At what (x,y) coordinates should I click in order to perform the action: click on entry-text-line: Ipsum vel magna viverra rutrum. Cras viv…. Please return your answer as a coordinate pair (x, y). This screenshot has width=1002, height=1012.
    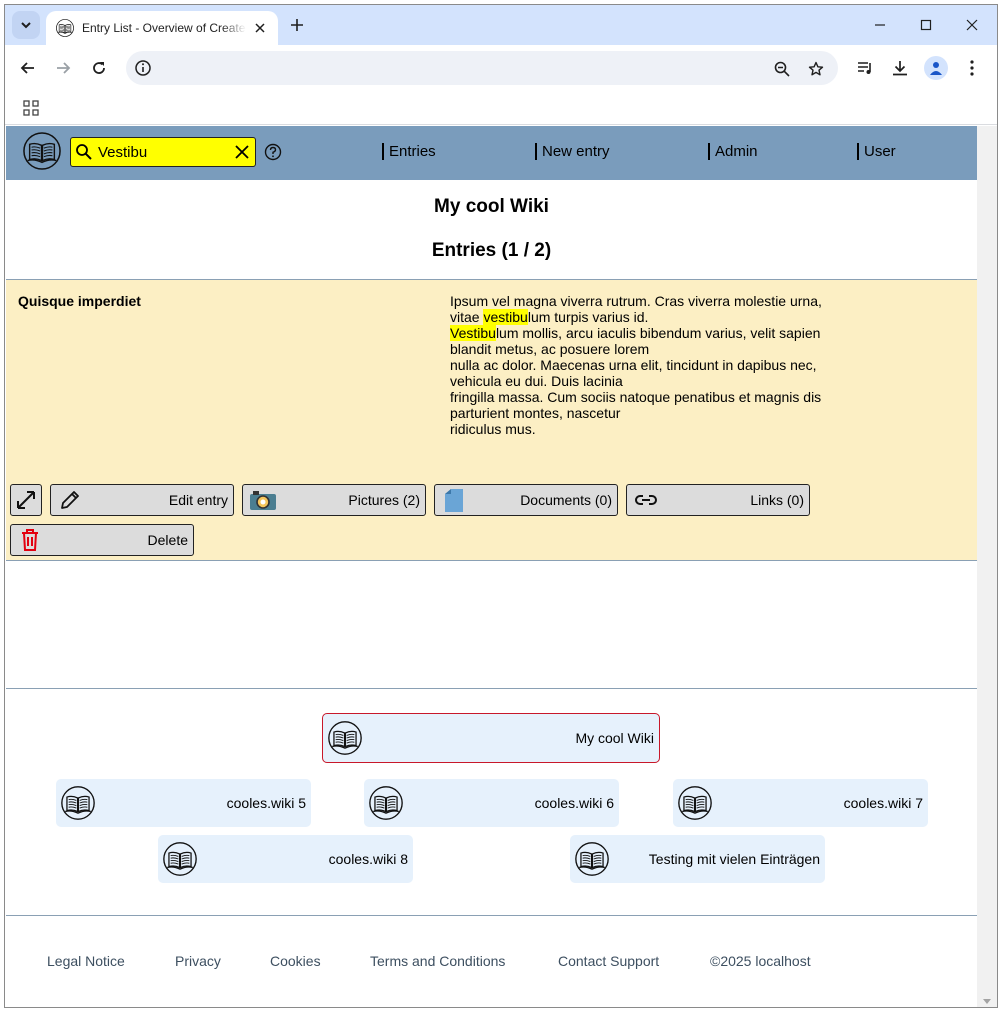
    Looking at the image, I should click on (636, 301).